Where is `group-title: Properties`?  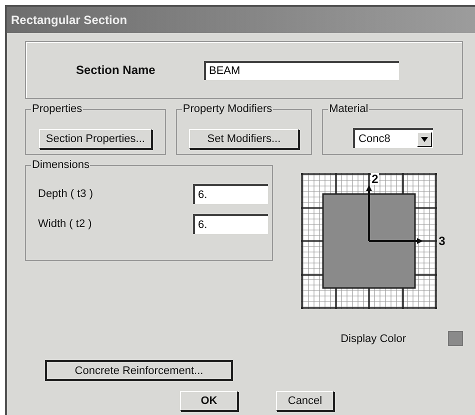 group-title: Properties is located at coordinates (57, 109).